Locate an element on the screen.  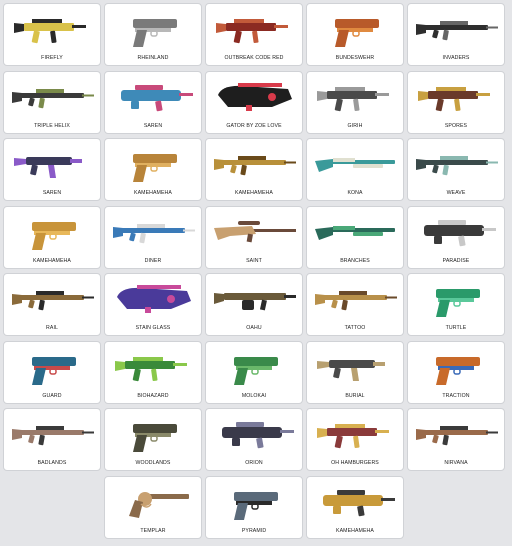
weapon-skin-card: RHEINLAND is located at coordinates (153, 34).